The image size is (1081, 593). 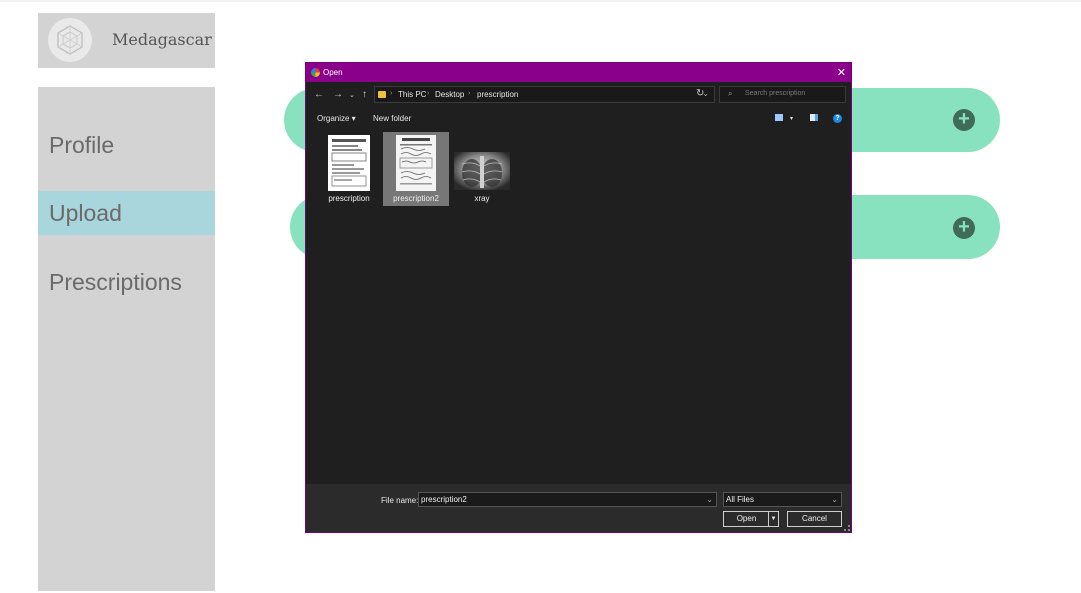 I want to click on organize-button: Organize ▾, so click(x=336, y=118).